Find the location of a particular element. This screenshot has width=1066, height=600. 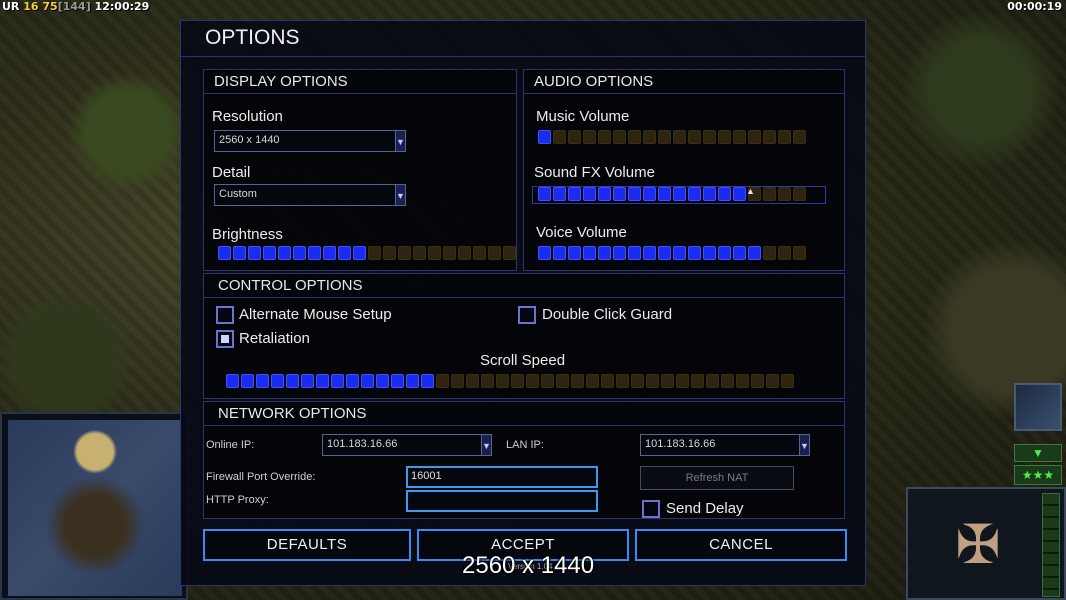

voice-volume-slider is located at coordinates (672, 254).